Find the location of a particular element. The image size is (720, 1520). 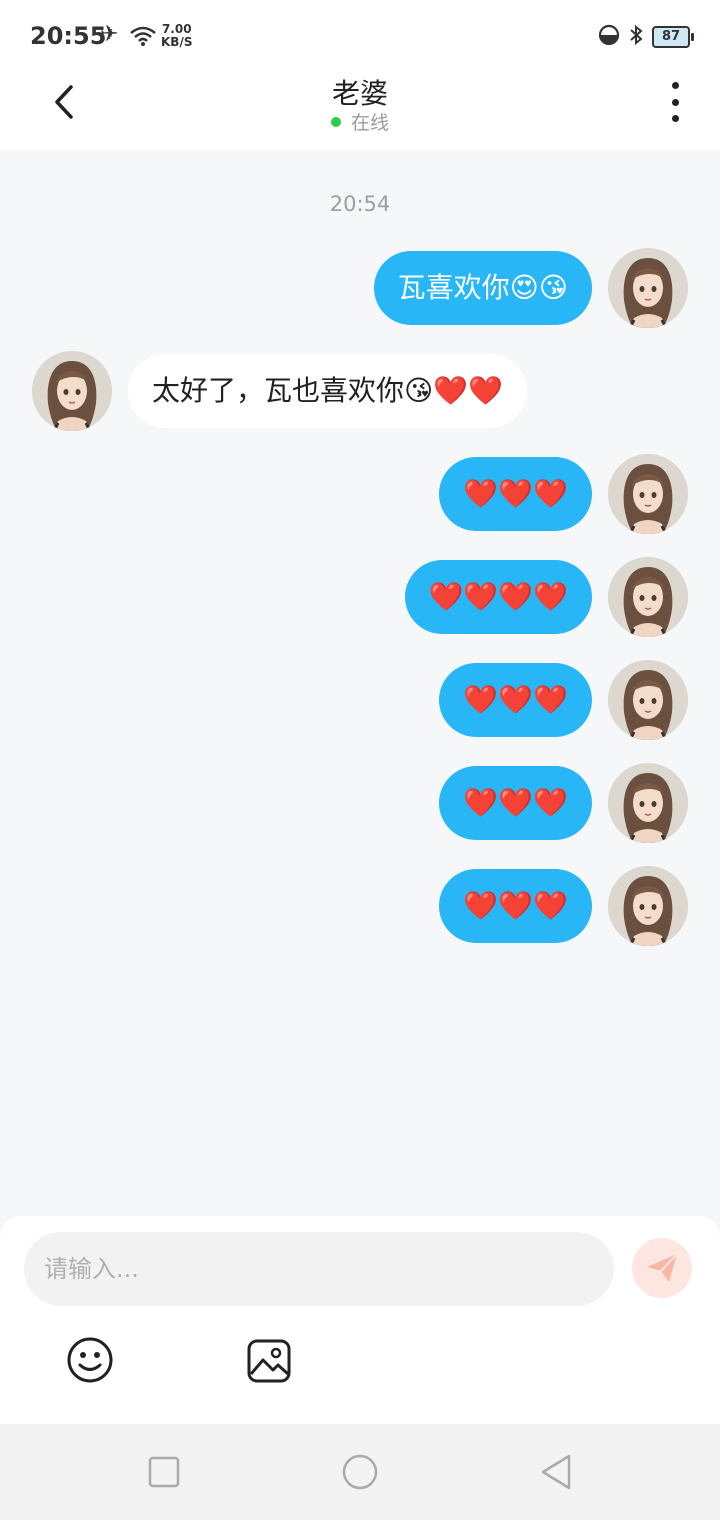

more-options-button is located at coordinates (675, 102).